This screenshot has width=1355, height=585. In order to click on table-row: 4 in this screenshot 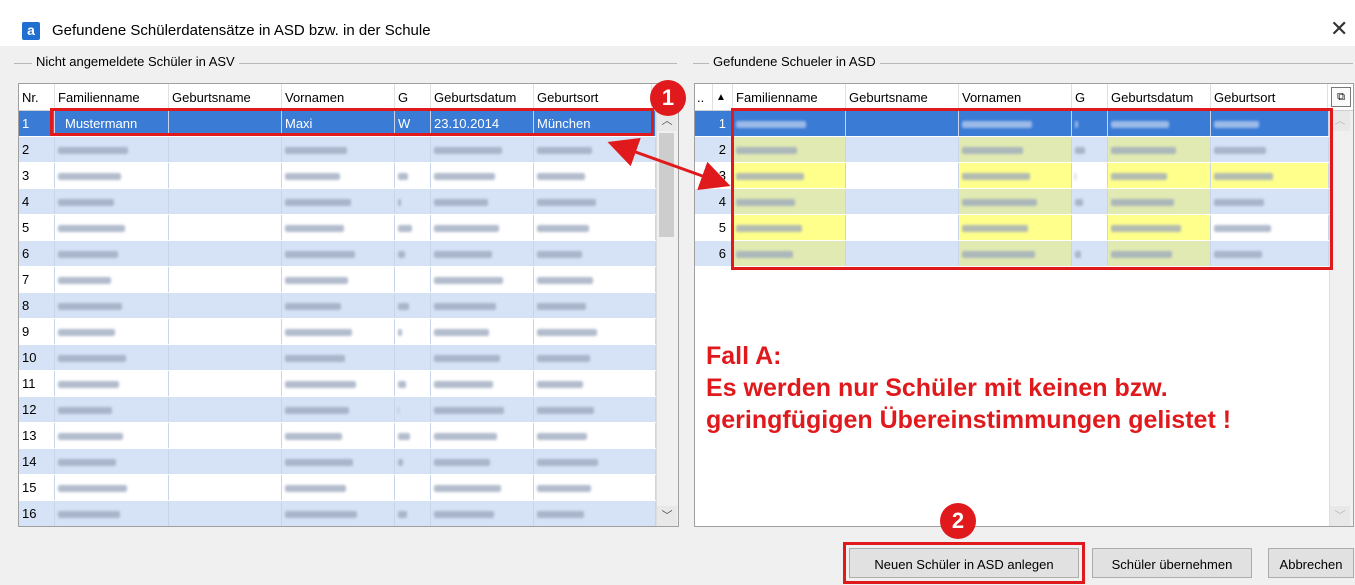, I will do `click(337, 202)`.